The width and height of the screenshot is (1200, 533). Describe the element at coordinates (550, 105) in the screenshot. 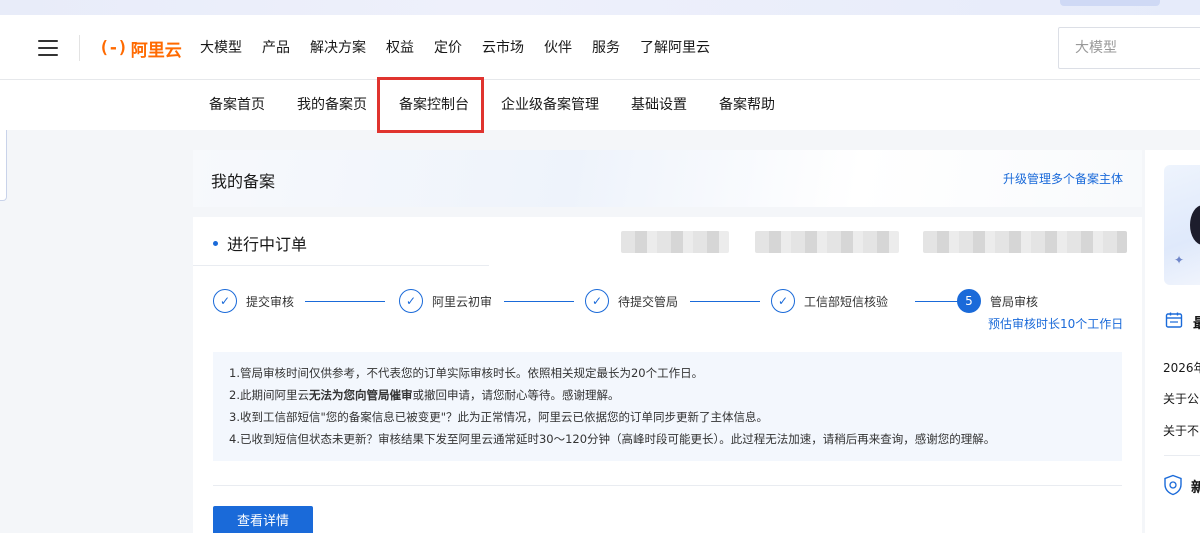

I see `subnav-enterprise: 企业级备案管理` at that location.